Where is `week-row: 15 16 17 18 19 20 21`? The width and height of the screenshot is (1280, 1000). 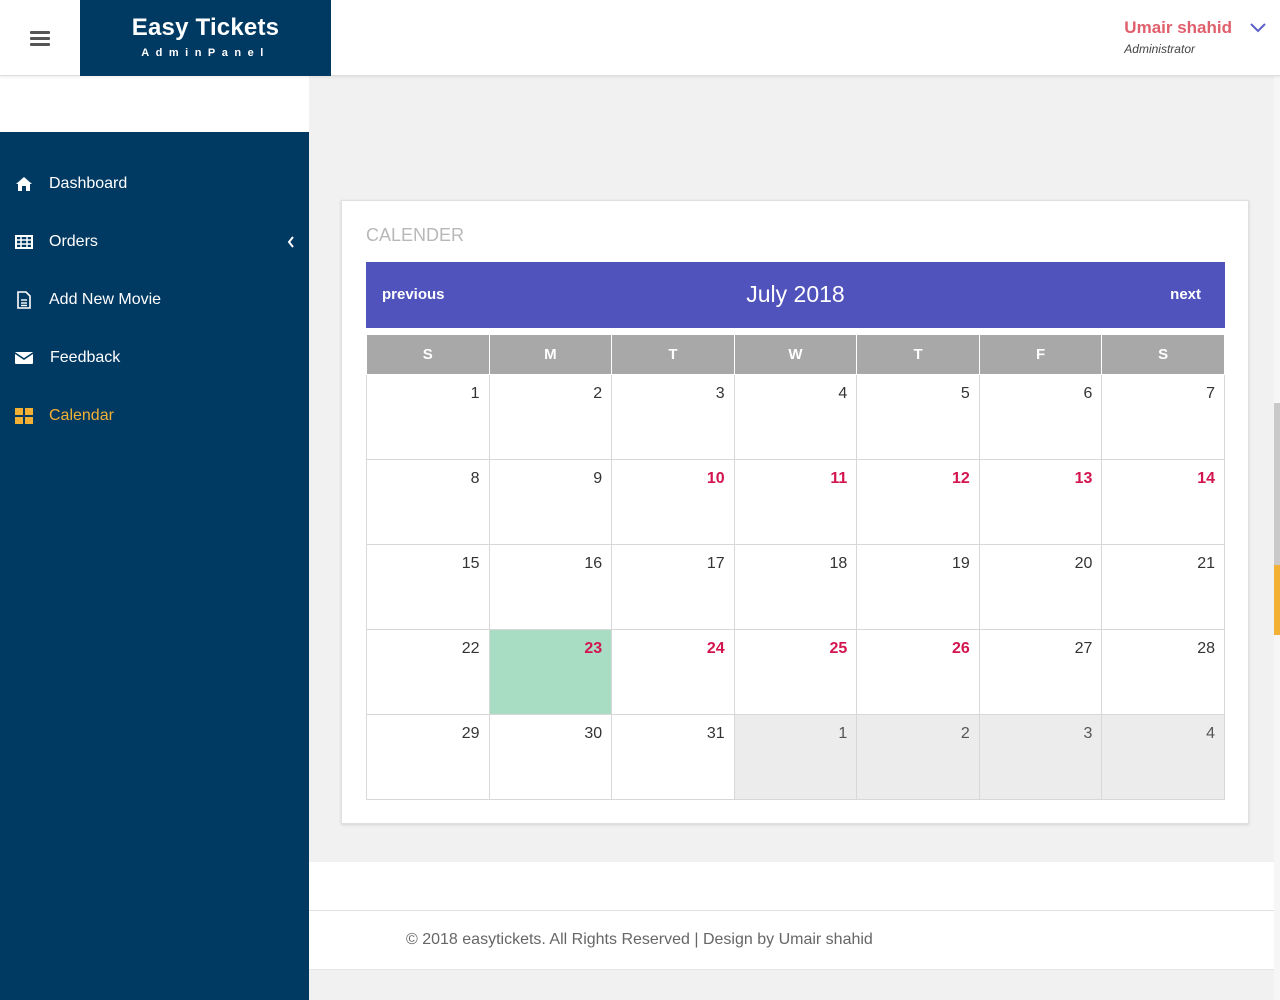
week-row: 15 16 17 18 19 20 21 is located at coordinates (795, 586).